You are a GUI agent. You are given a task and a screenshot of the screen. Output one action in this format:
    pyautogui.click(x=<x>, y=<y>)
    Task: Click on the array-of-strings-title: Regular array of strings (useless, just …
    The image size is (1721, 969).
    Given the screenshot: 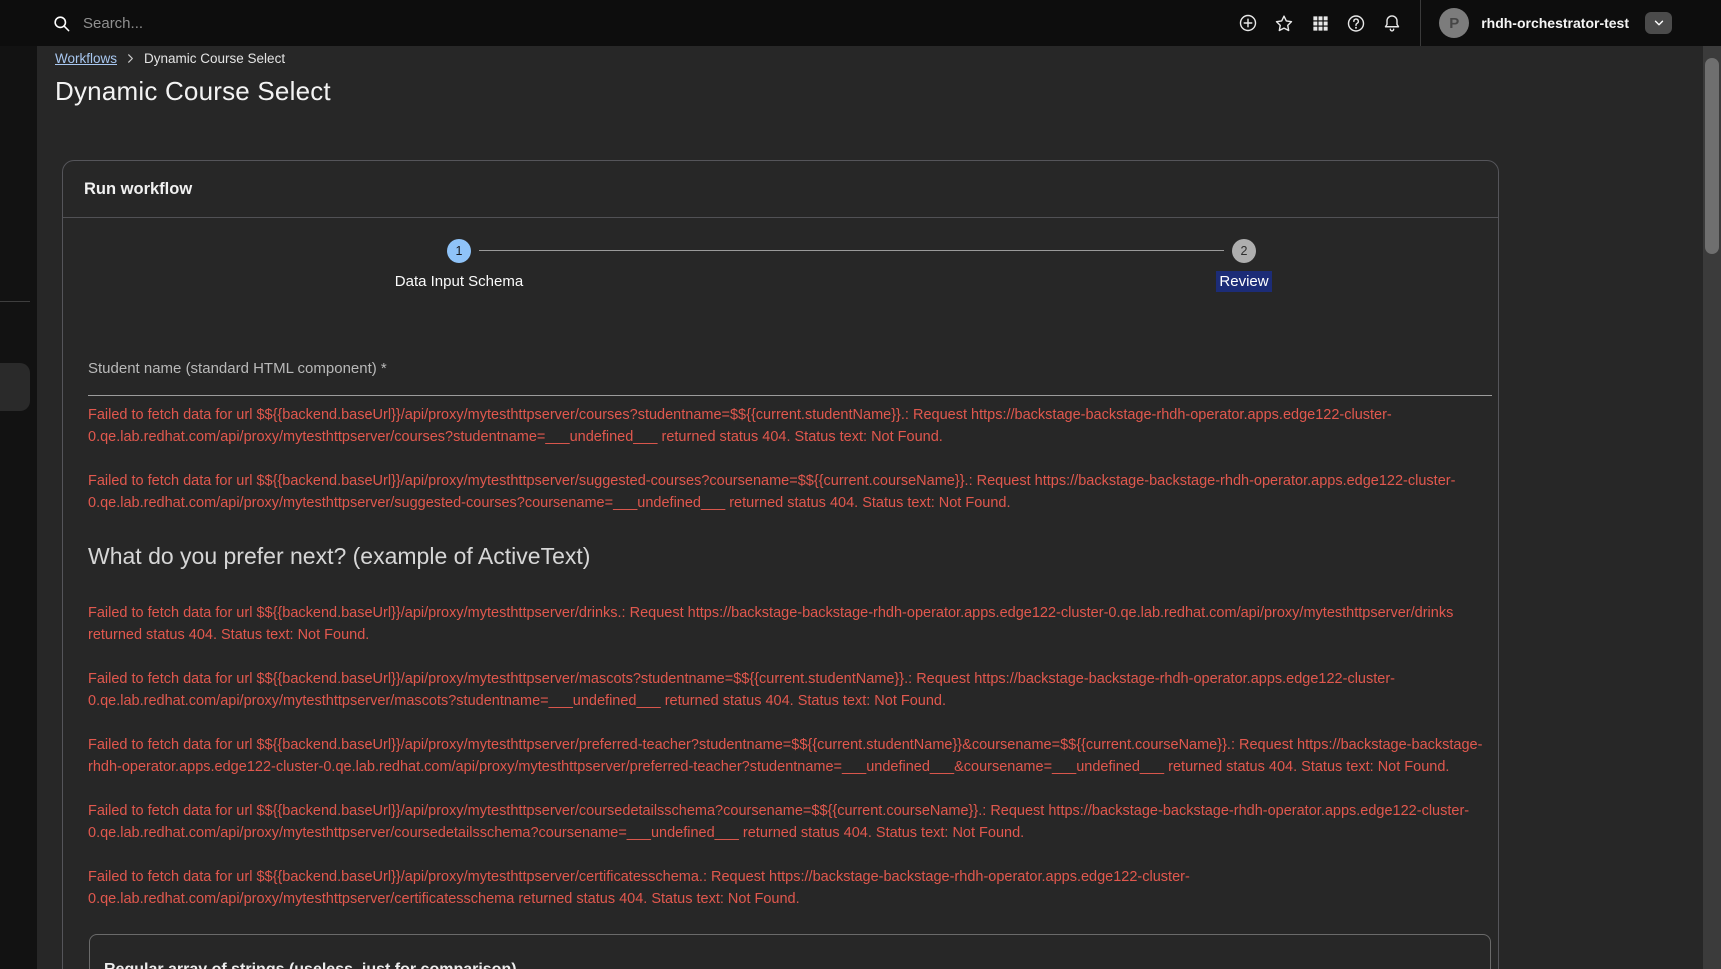 What is the action you would take?
    pyautogui.click(x=310, y=965)
    